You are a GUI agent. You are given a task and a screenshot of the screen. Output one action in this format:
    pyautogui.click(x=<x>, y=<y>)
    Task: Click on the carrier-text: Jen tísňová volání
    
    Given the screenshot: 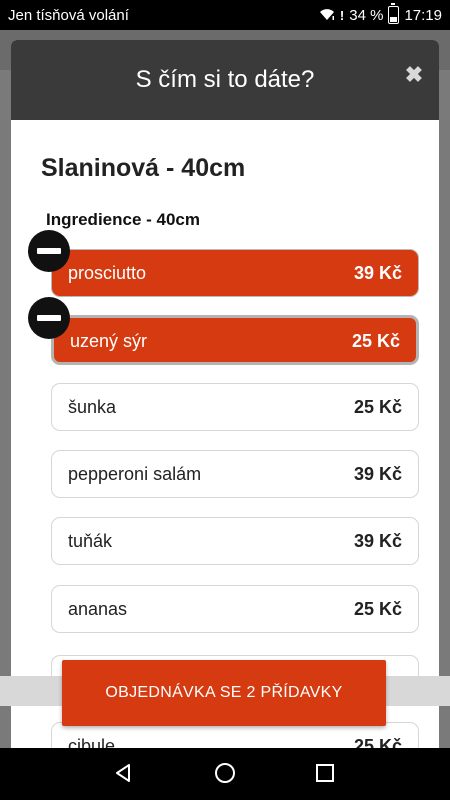 What is the action you would take?
    pyautogui.click(x=68, y=15)
    